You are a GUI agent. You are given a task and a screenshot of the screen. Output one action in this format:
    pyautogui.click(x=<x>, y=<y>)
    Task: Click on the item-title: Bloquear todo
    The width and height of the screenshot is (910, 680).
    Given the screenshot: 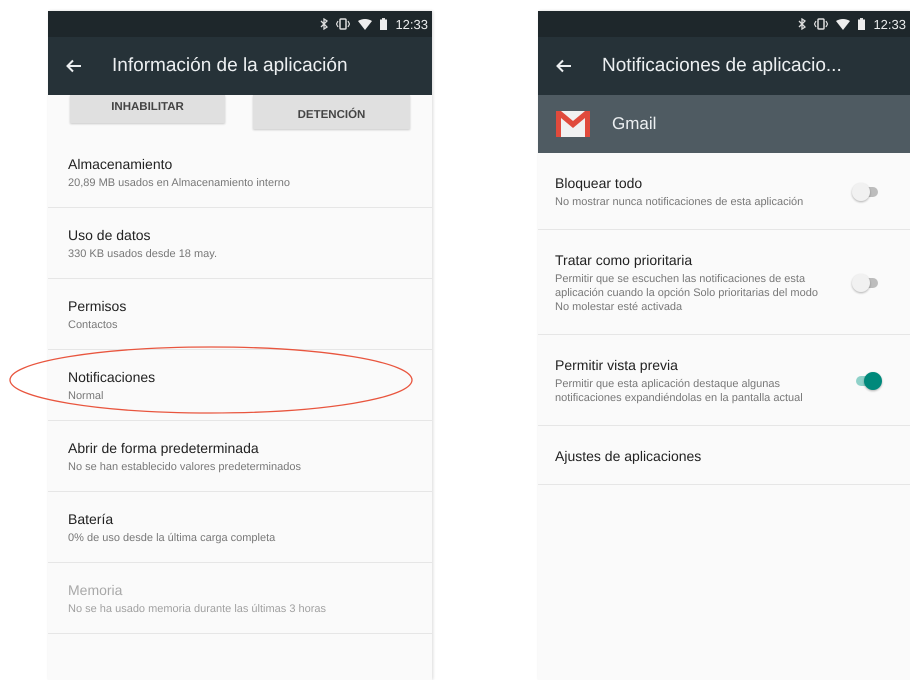 What is the action you would take?
    pyautogui.click(x=599, y=183)
    